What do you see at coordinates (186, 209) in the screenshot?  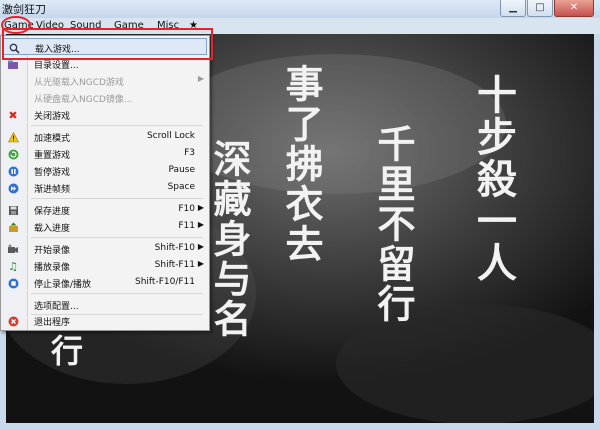 I see `menu-item-shortcut: F10` at bounding box center [186, 209].